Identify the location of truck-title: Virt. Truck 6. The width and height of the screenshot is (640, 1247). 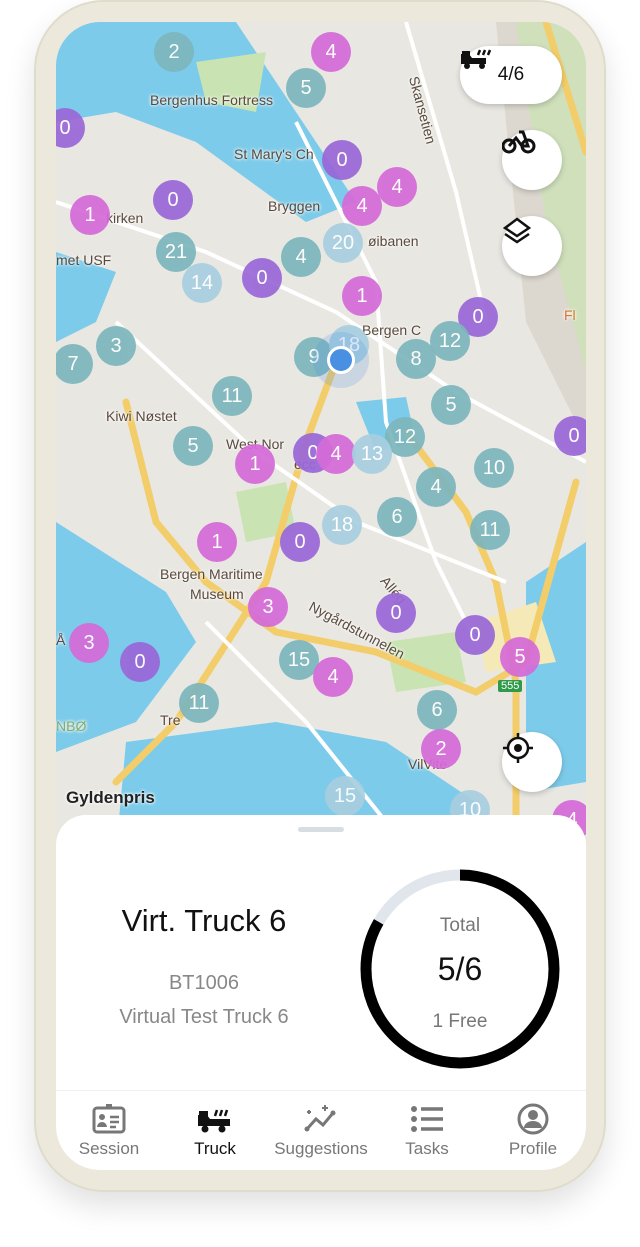
(204, 920).